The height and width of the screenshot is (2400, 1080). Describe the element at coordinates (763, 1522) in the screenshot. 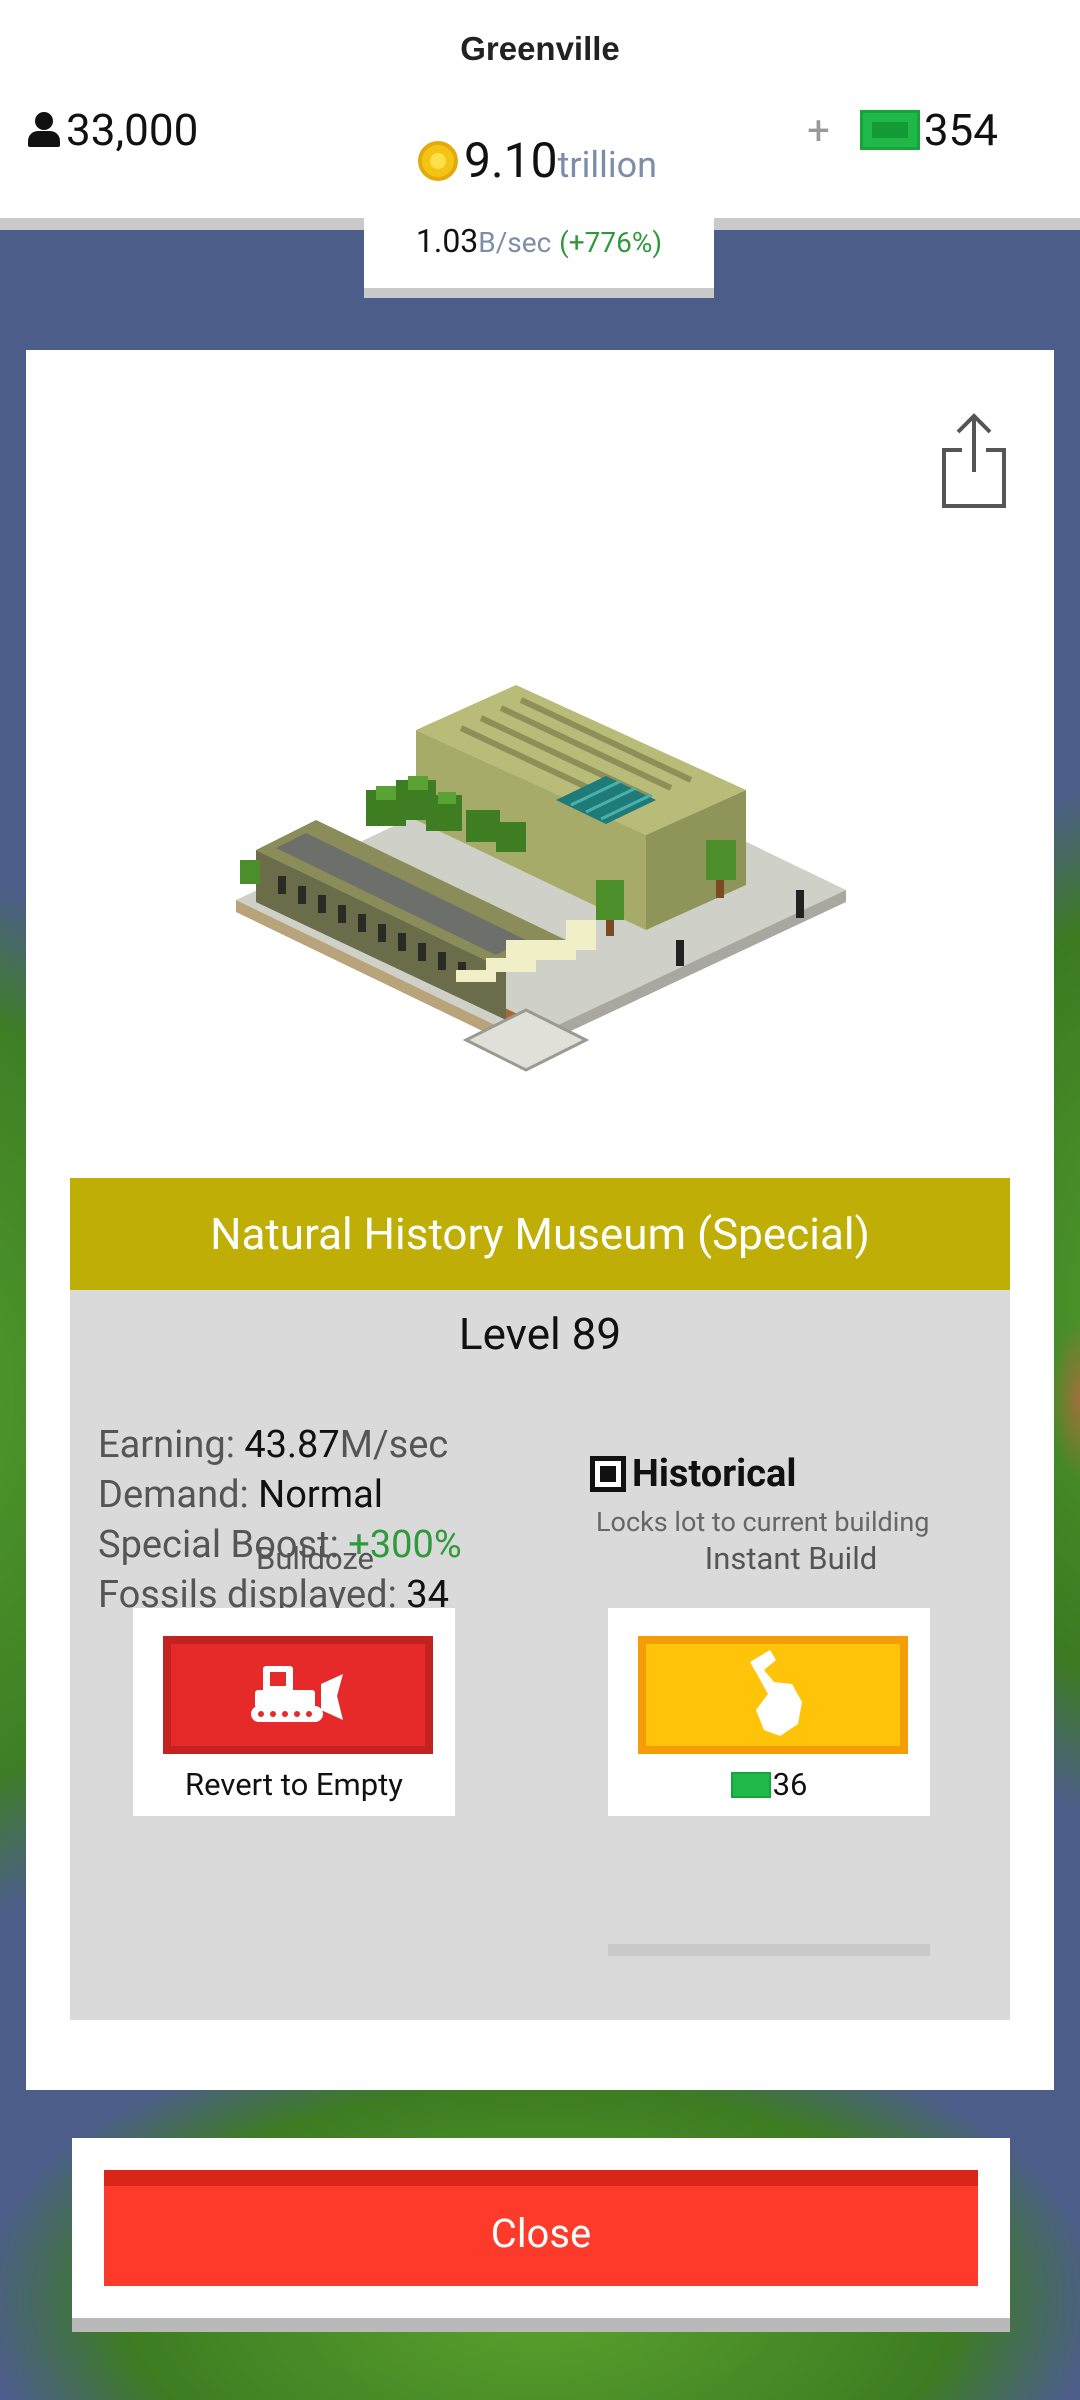

I see `historical-description: Locks lot to current building` at that location.